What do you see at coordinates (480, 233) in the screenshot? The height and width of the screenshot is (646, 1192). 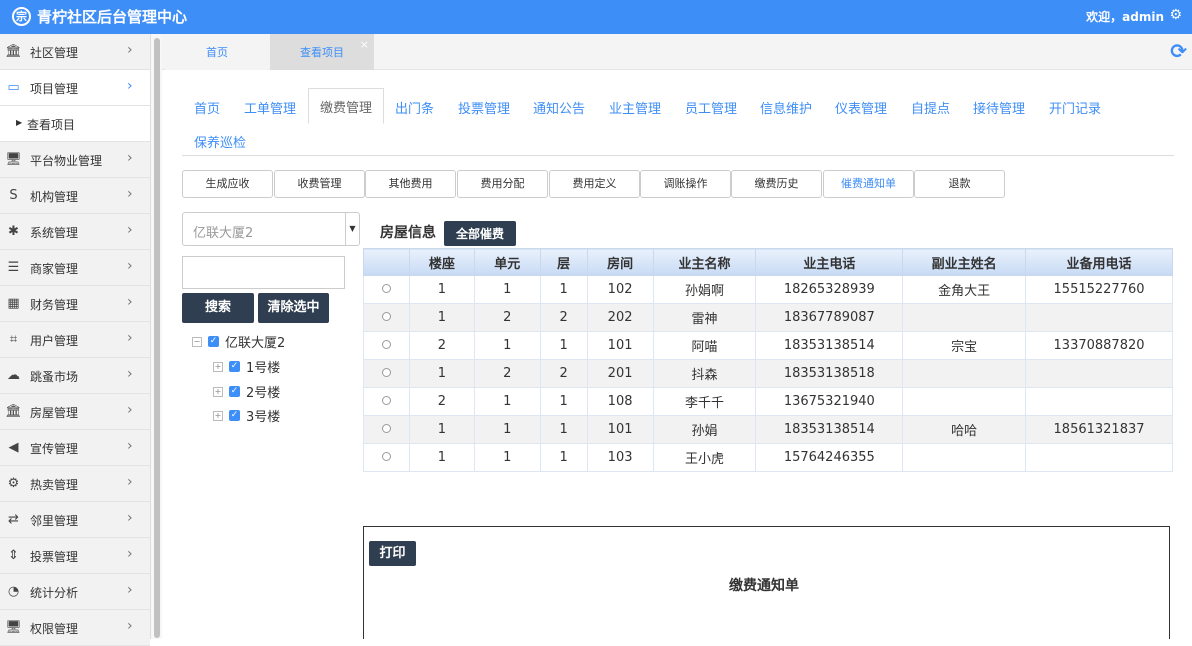 I see `remind-all-button: 全部催费` at bounding box center [480, 233].